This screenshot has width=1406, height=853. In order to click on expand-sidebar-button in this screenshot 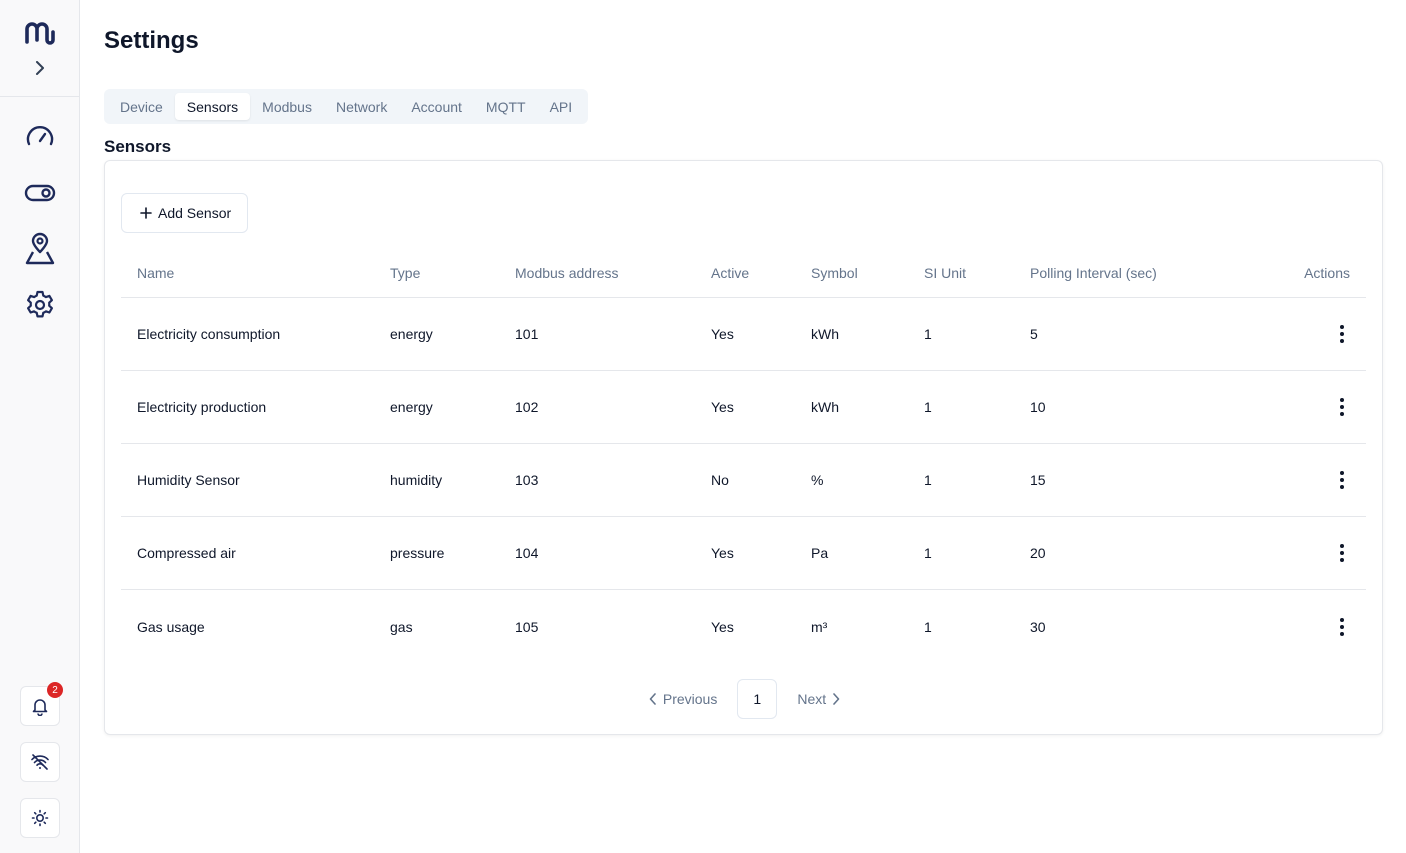, I will do `click(40, 68)`.